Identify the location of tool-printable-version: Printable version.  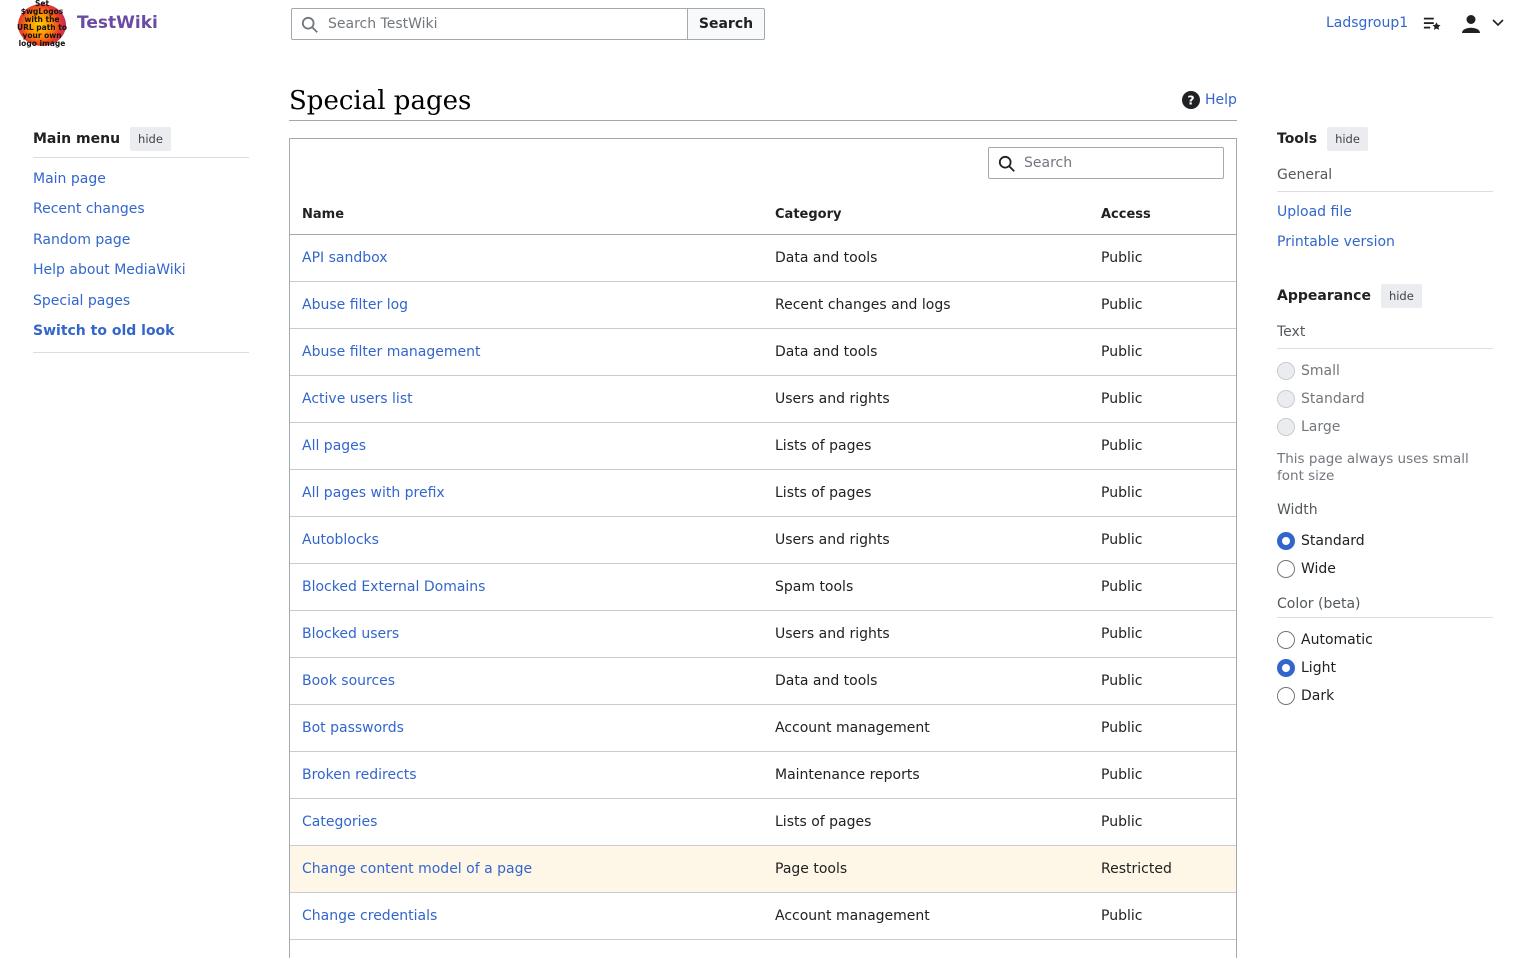
(1336, 242).